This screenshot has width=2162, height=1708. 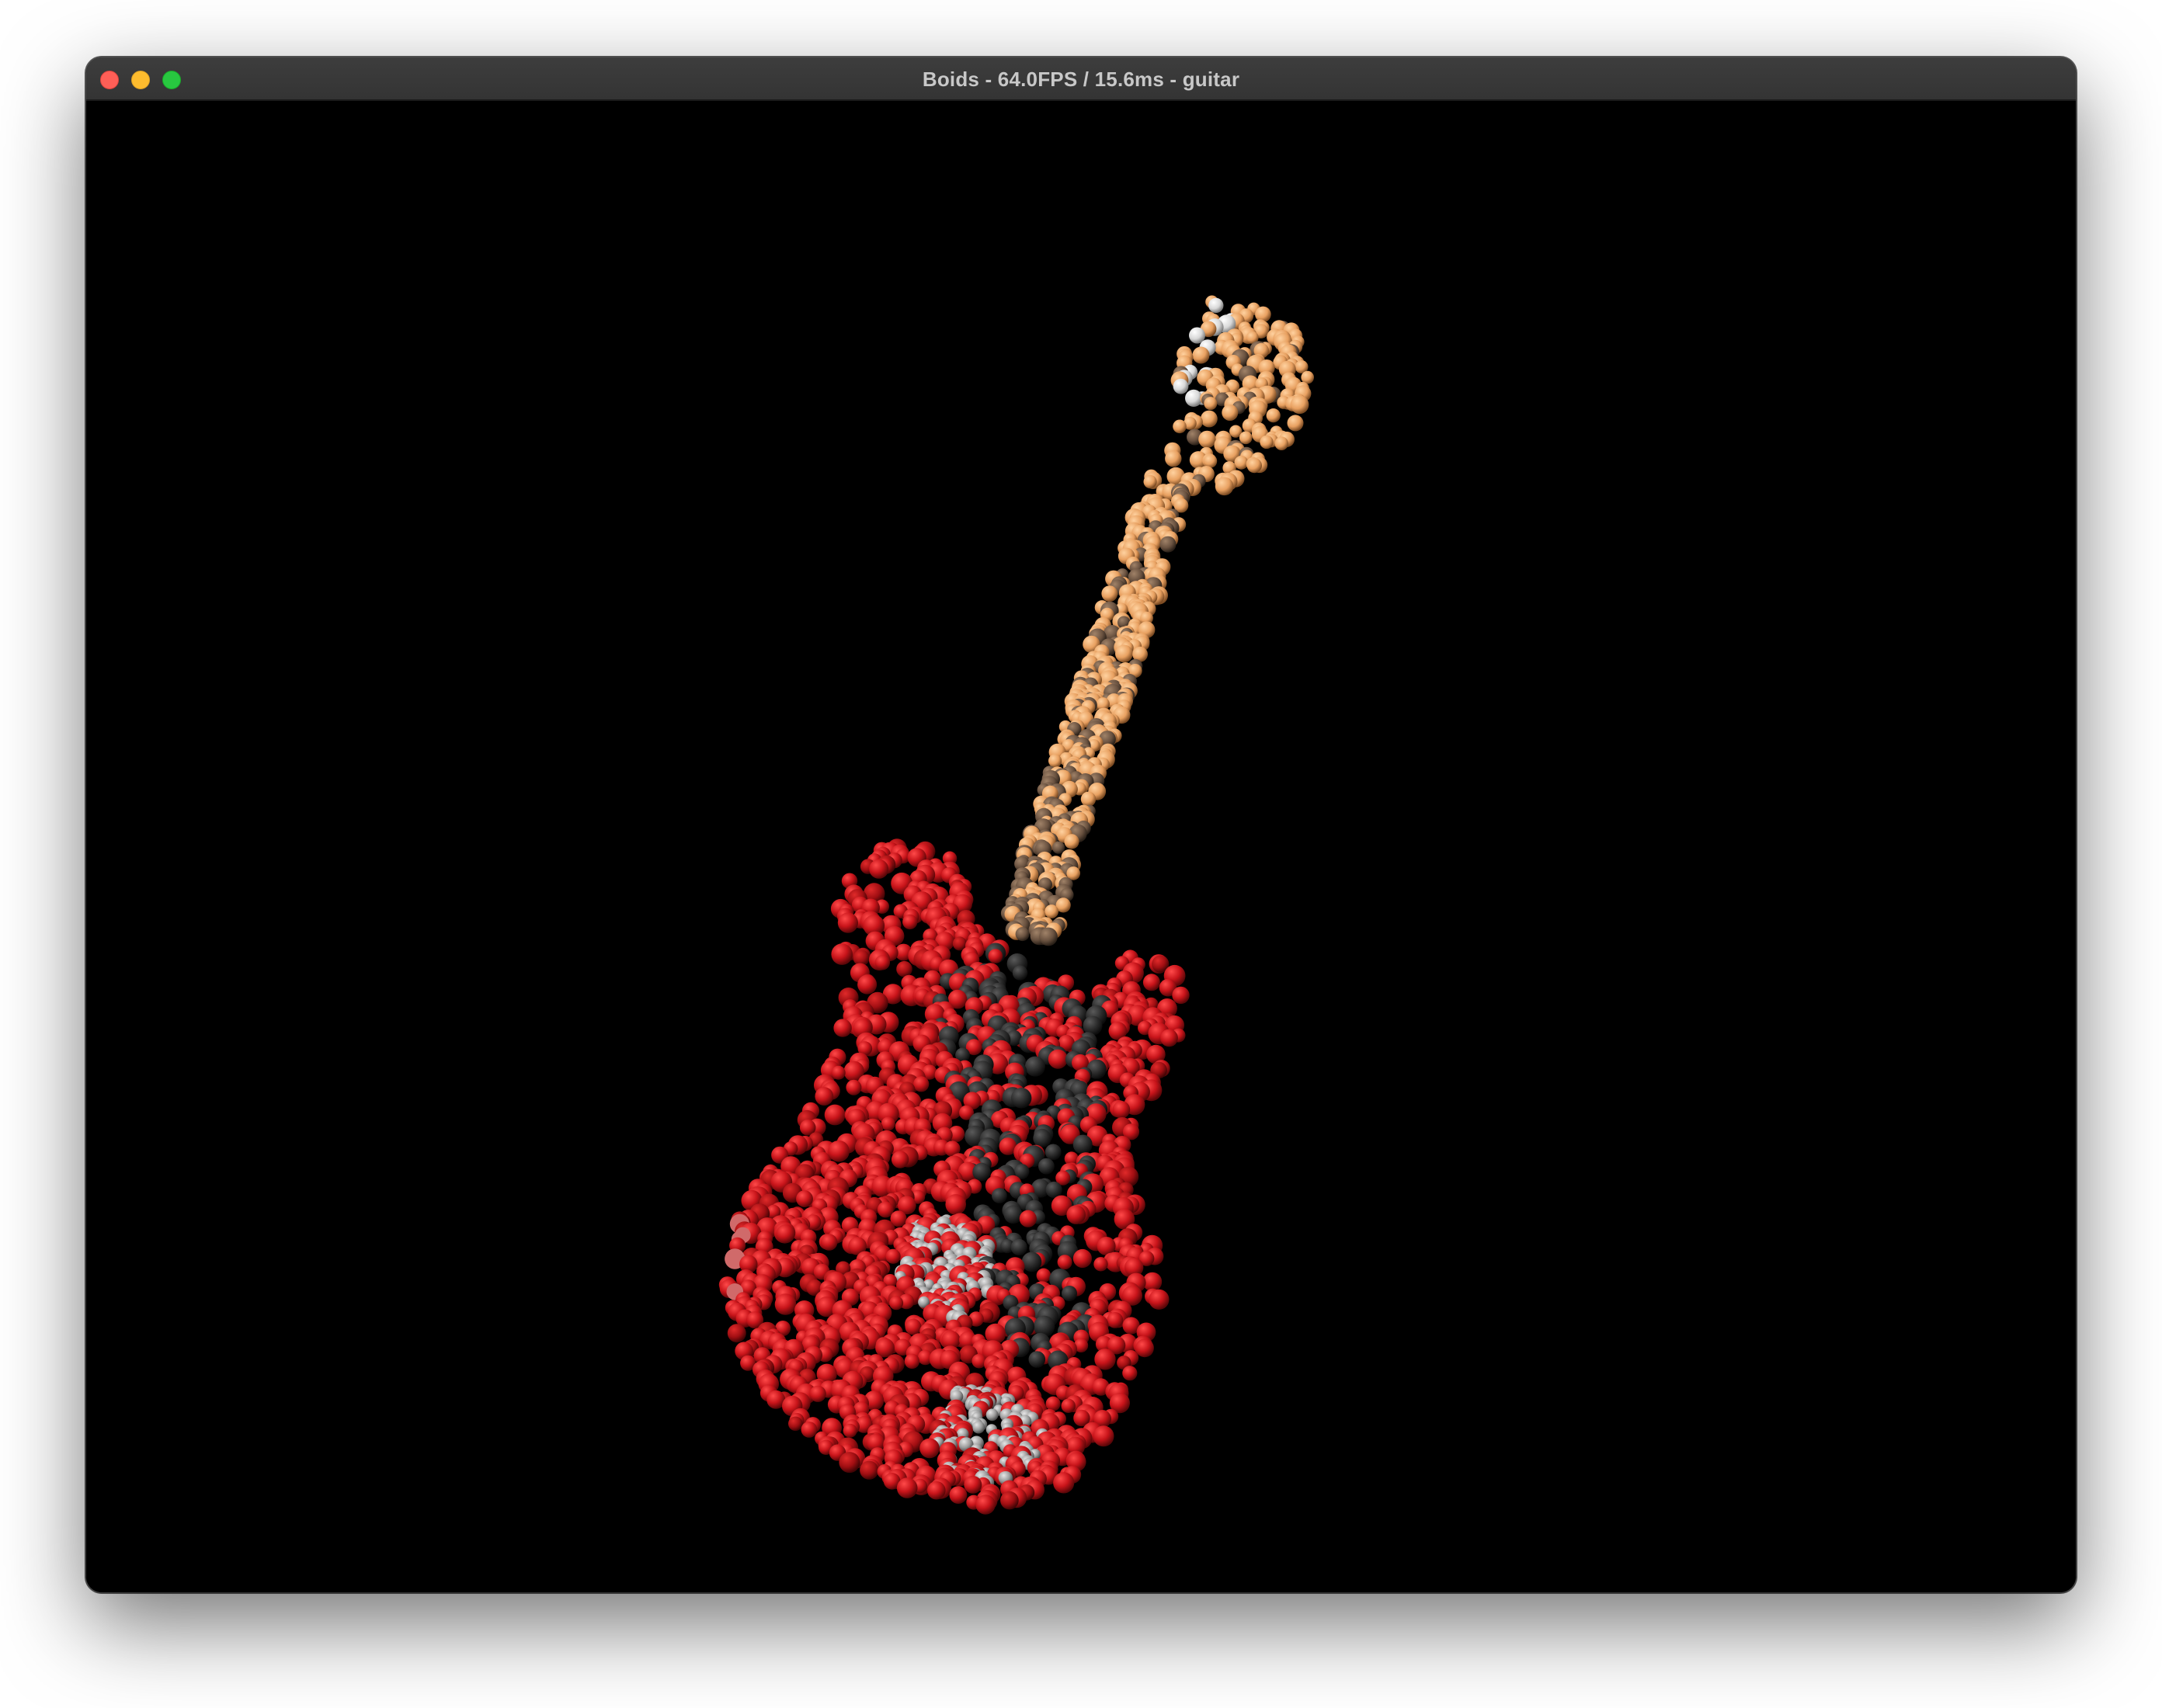 I want to click on title-bar: Boids - 64.0FPS / 15.6ms - guitar, so click(x=1081, y=79).